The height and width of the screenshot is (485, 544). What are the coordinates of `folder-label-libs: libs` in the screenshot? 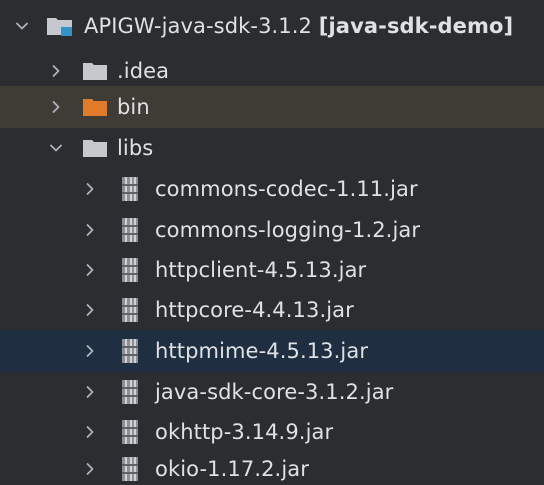 It's located at (135, 148).